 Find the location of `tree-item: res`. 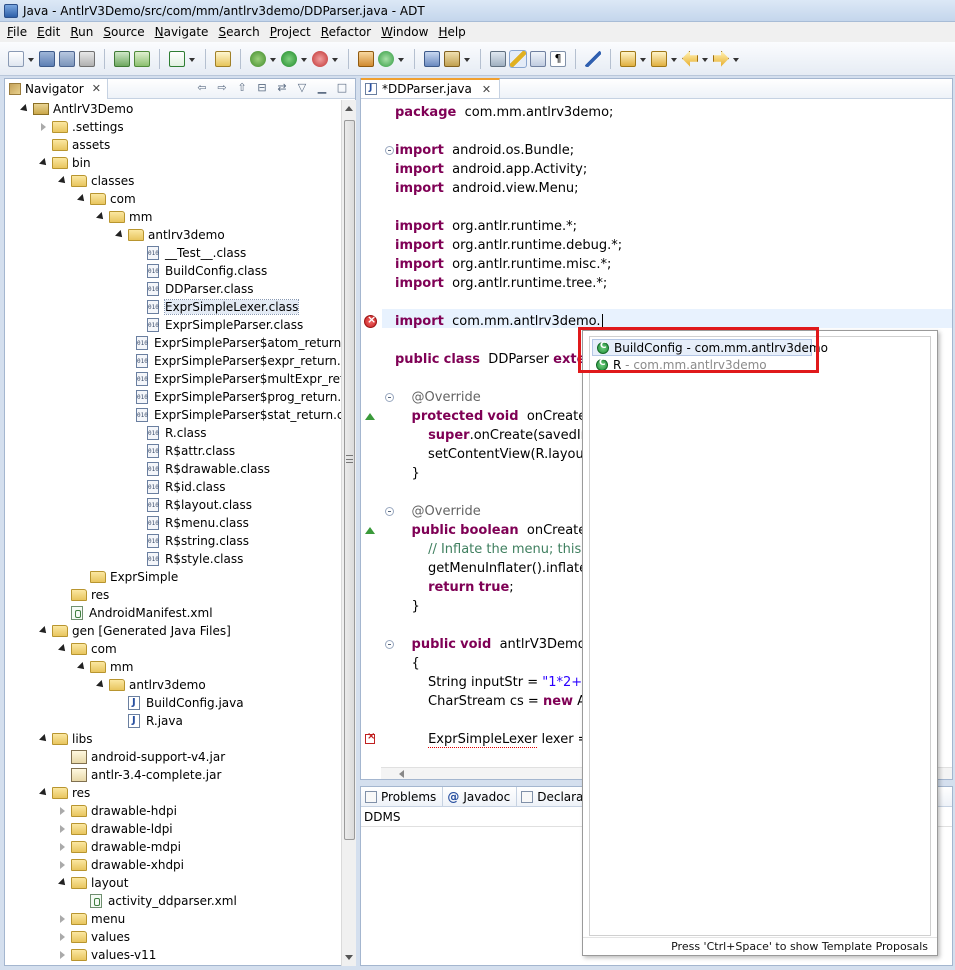

tree-item: res is located at coordinates (173, 595).